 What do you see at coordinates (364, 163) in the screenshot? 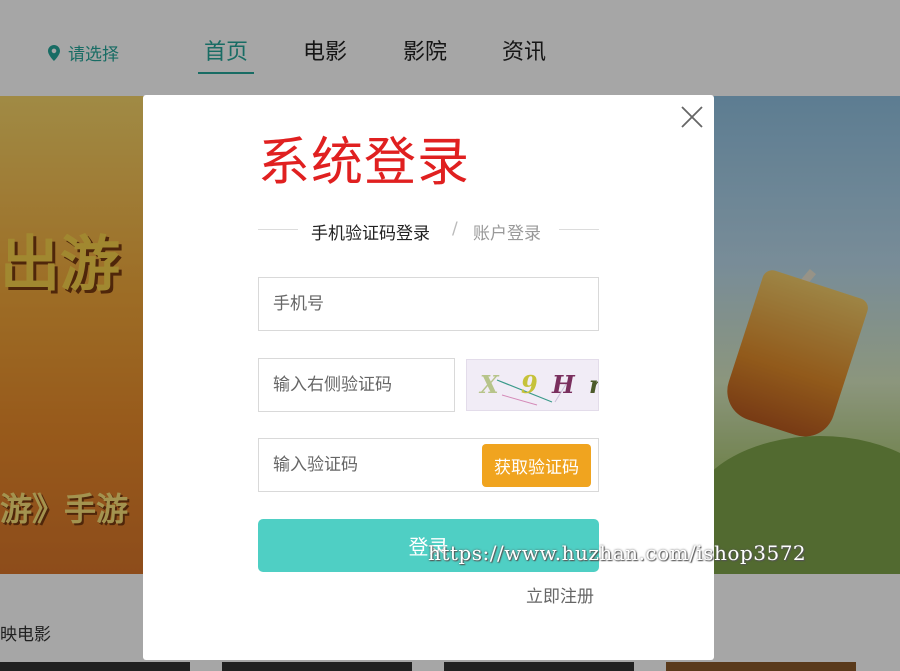
I see `modal-title: 系统登录` at bounding box center [364, 163].